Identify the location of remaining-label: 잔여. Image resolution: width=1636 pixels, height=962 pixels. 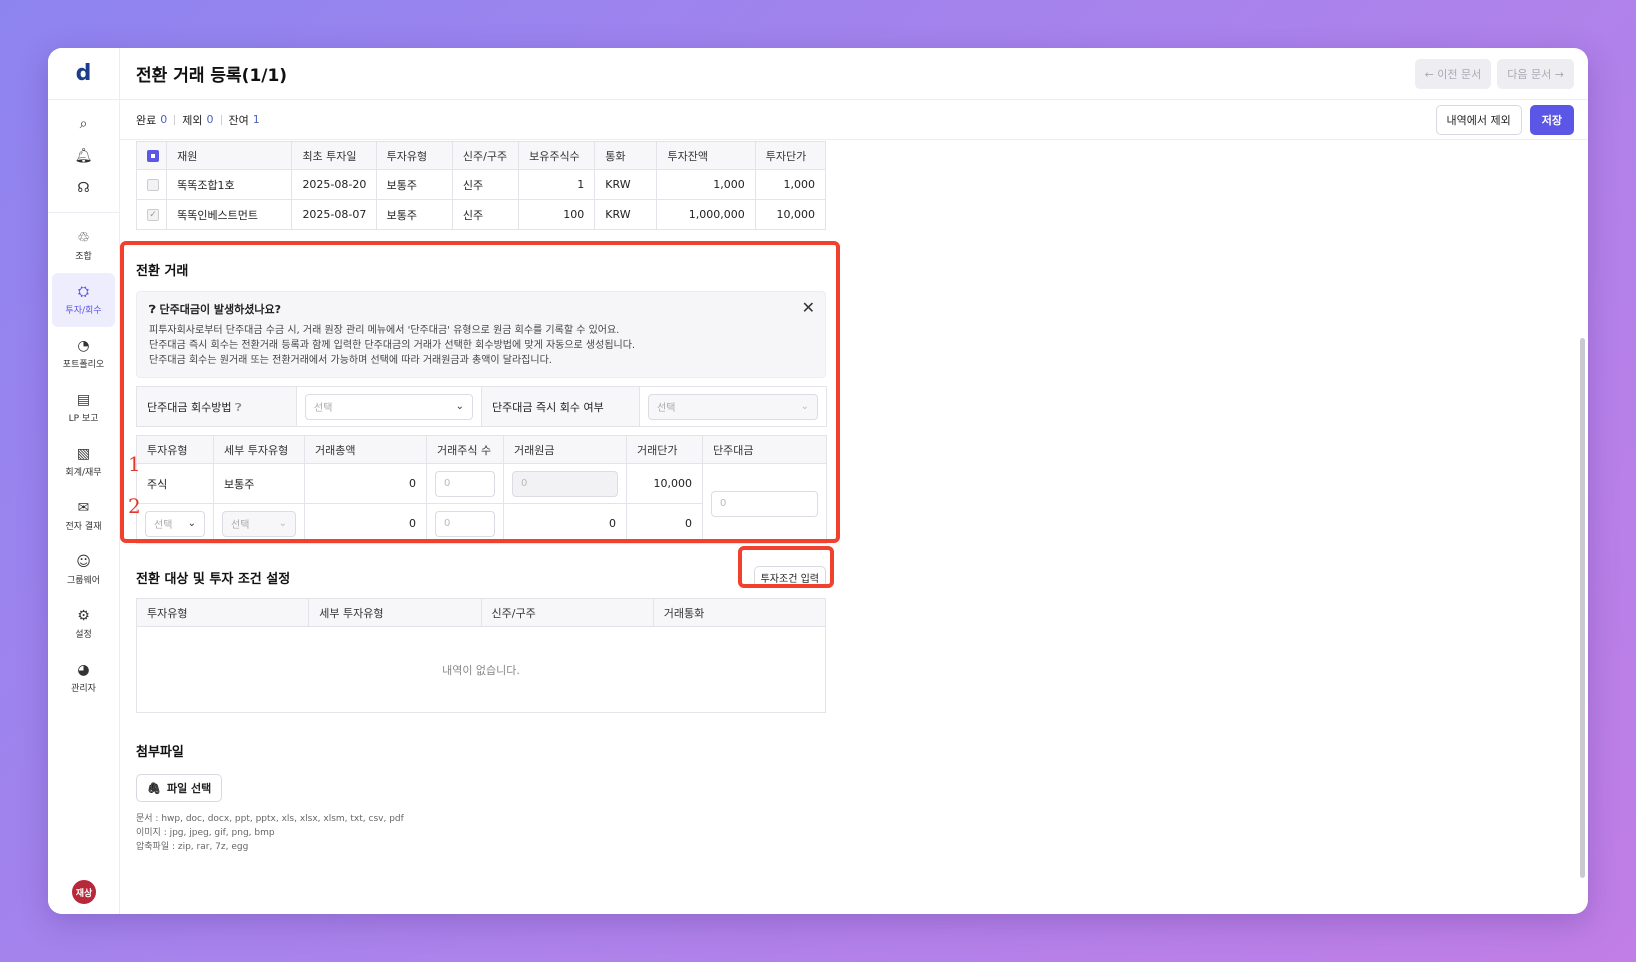
(238, 120).